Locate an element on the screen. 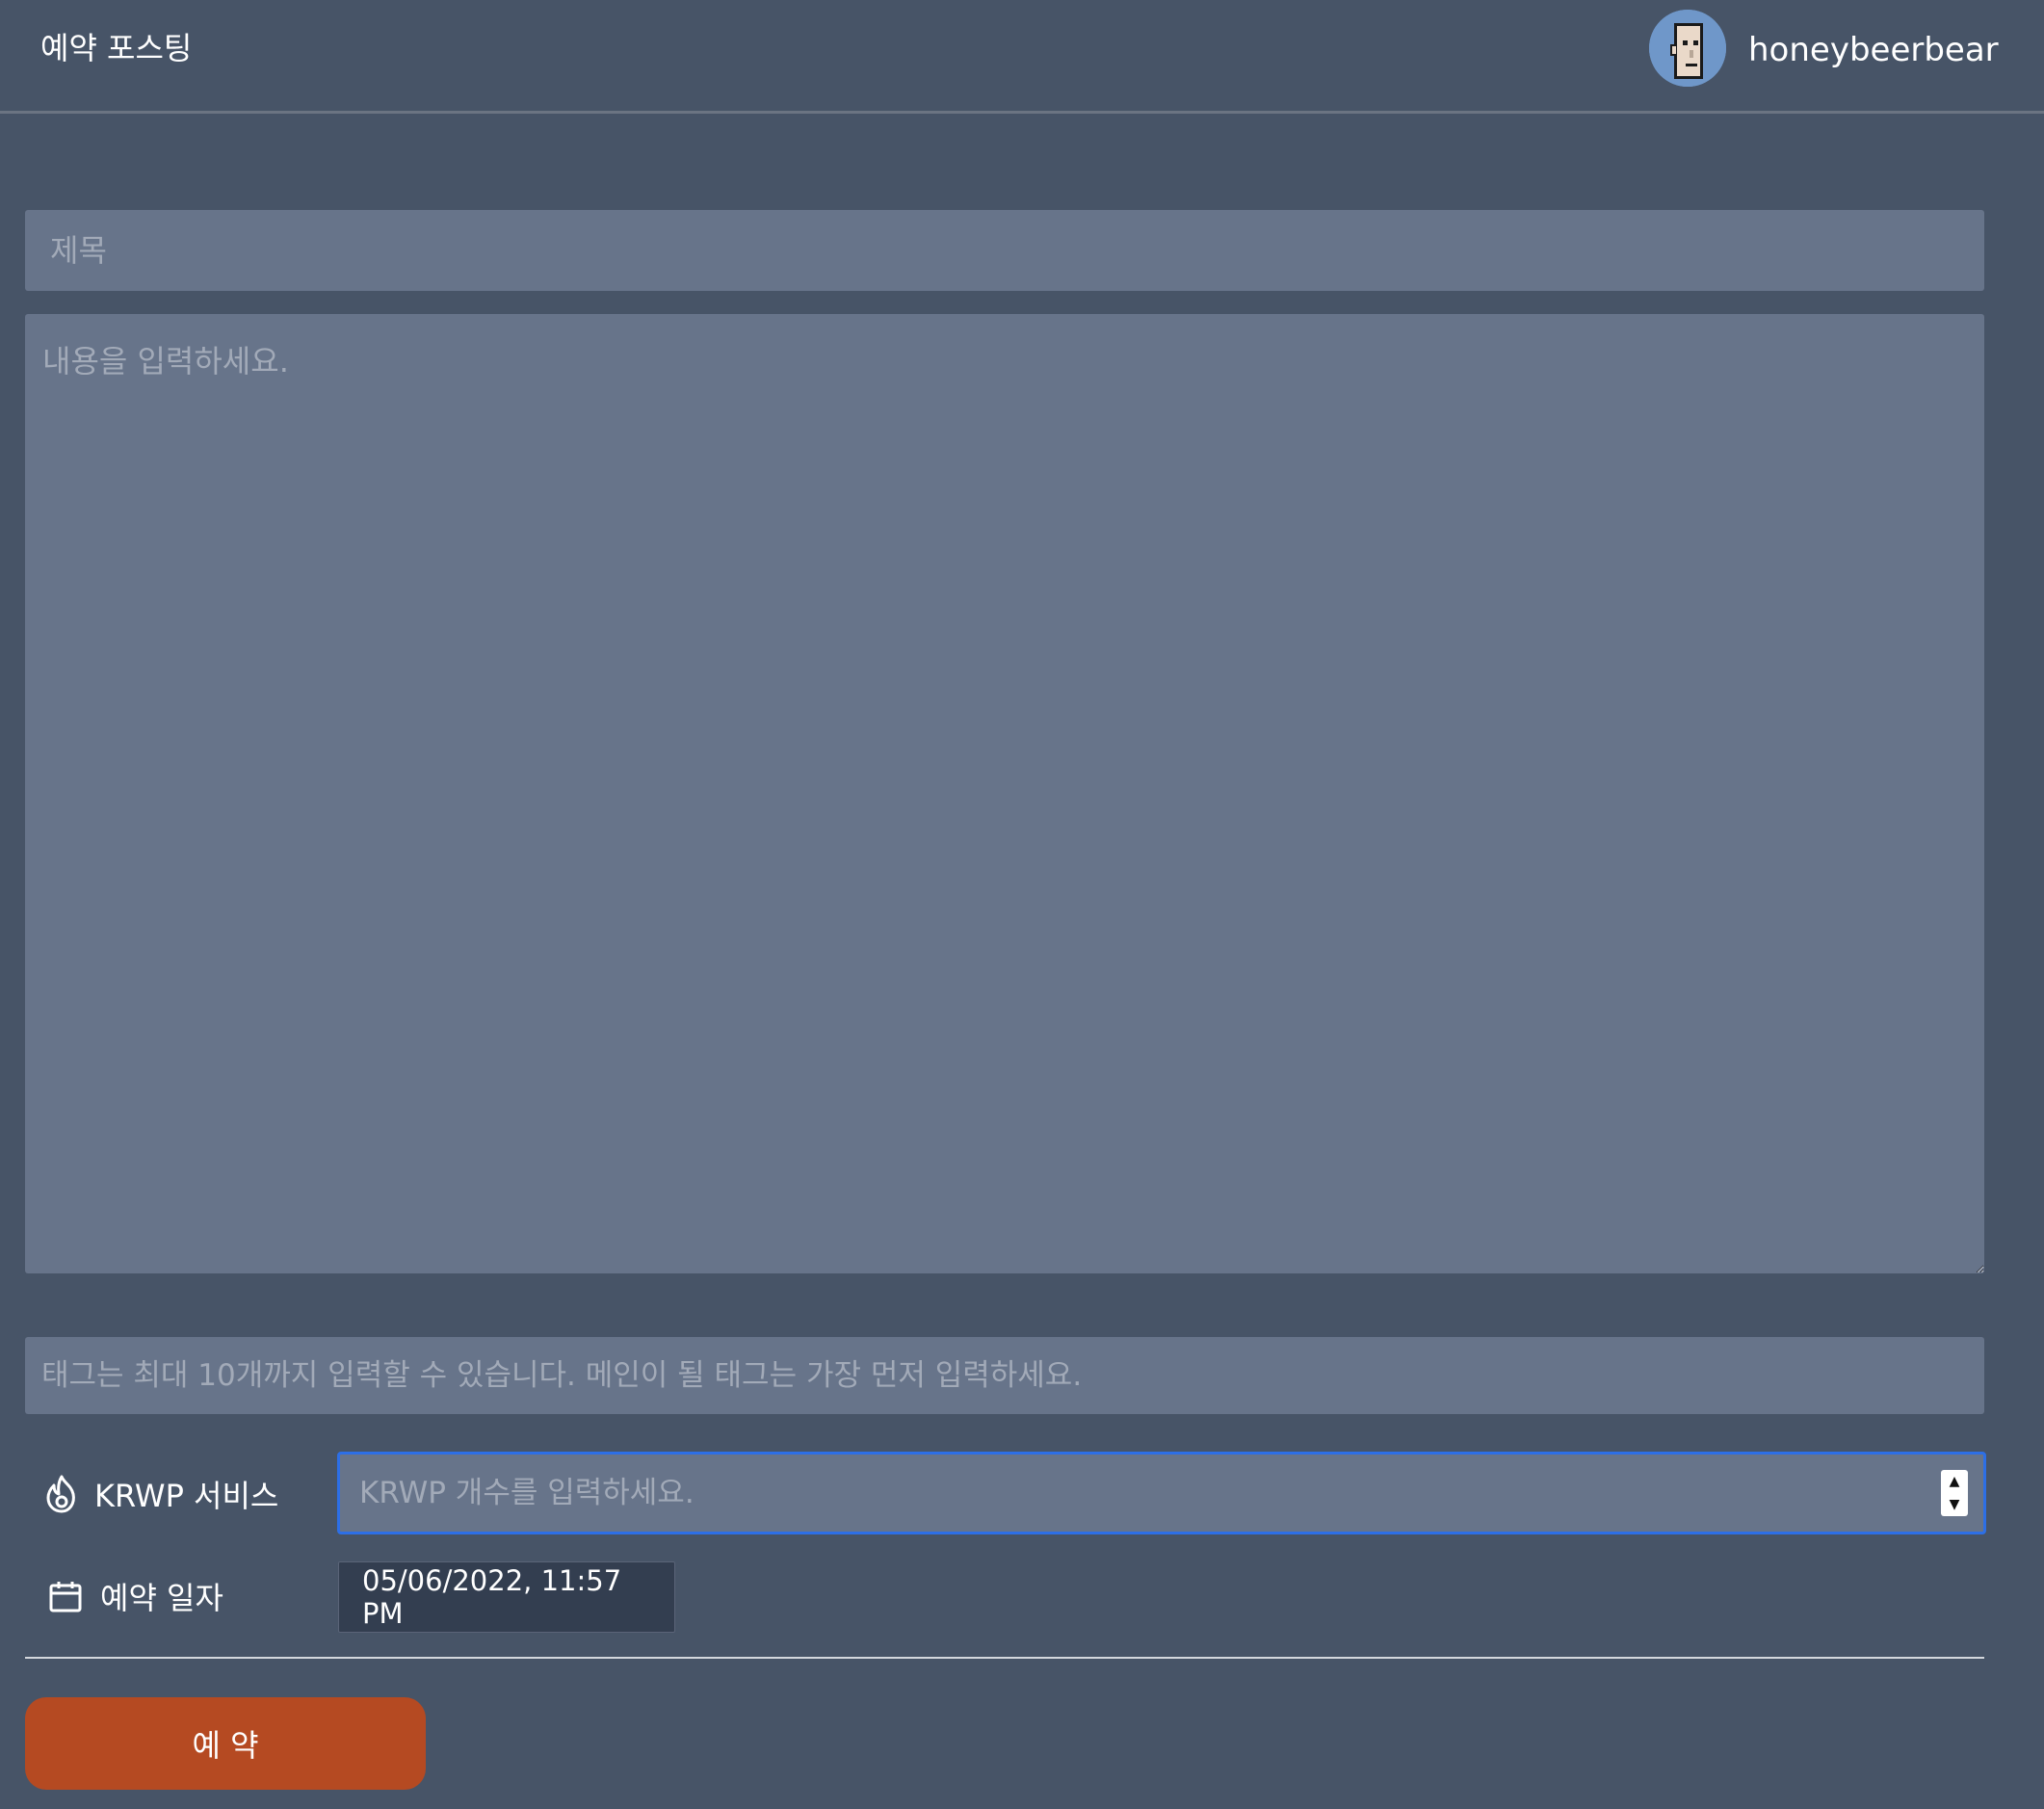  calendar-icon is located at coordinates (66, 1597).